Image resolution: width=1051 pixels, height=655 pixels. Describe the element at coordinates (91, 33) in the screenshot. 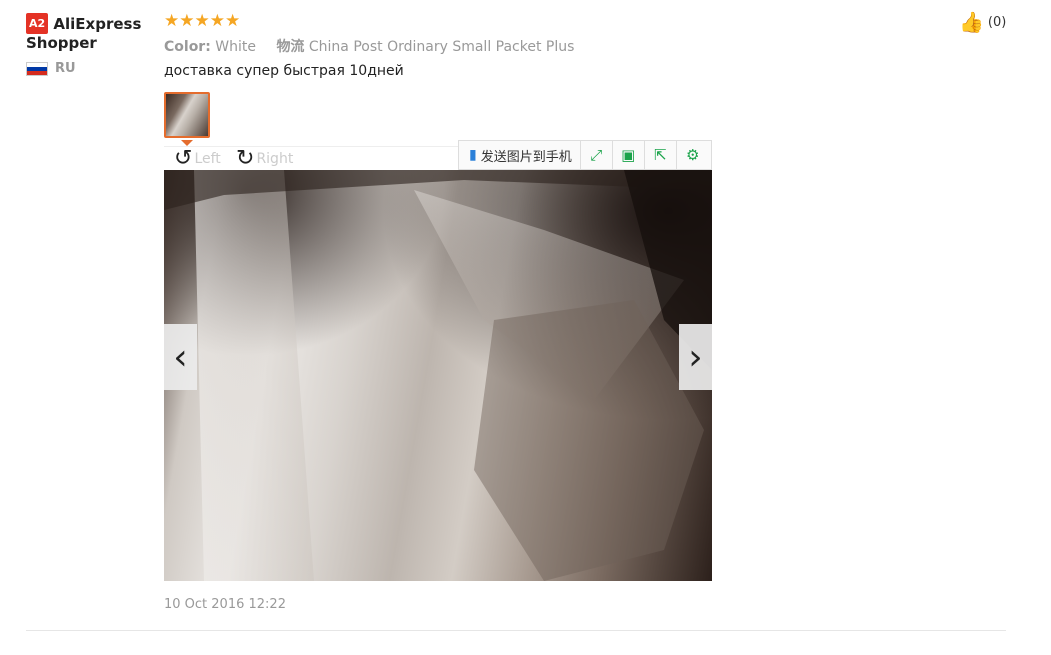

I see `reviewer-name-block: A2 AliExpress Shopper` at that location.